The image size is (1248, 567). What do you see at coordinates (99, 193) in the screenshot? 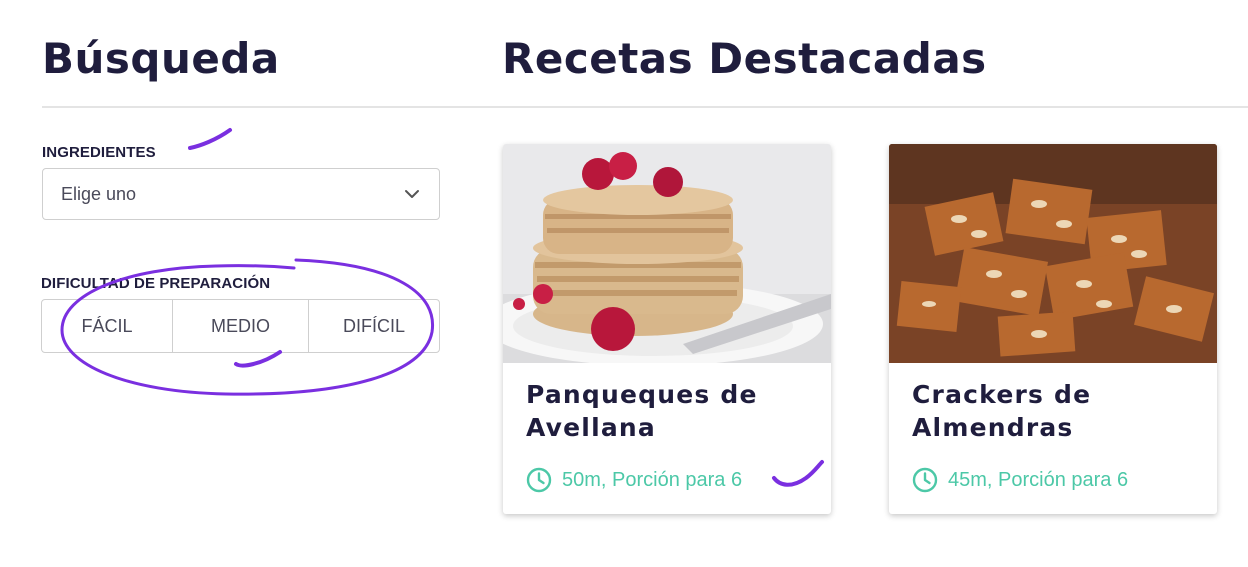
I see `ingredients-select-value: Elige uno` at bounding box center [99, 193].